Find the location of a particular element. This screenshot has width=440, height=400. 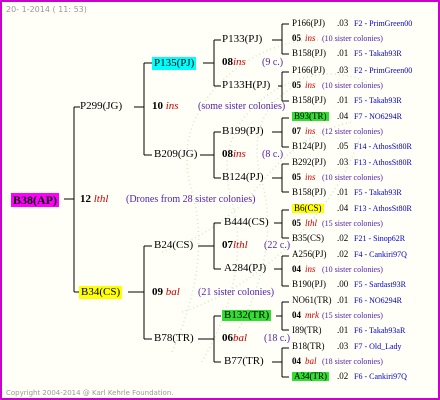

level4-info: F6 - NO6294R is located at coordinates (378, 300).